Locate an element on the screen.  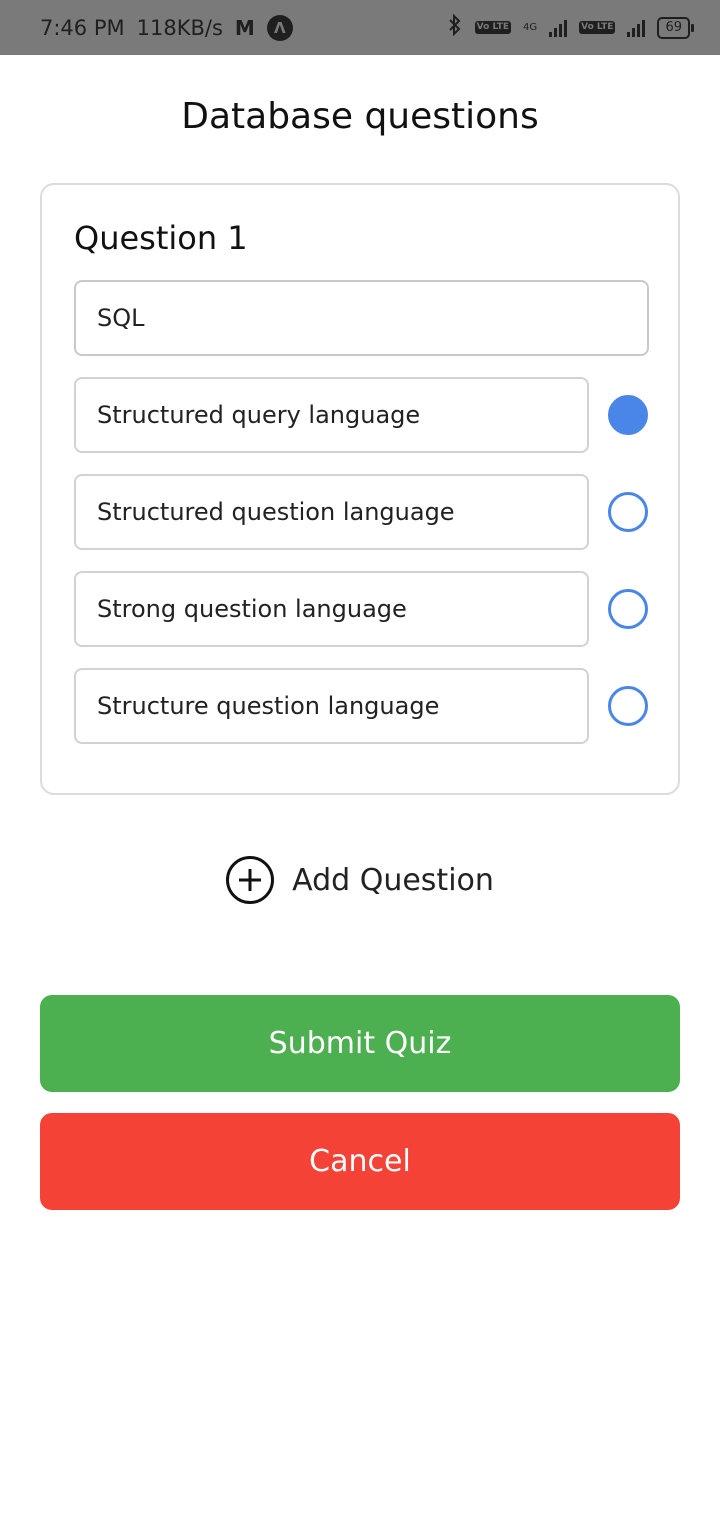
add-circle-icon is located at coordinates (250, 880).